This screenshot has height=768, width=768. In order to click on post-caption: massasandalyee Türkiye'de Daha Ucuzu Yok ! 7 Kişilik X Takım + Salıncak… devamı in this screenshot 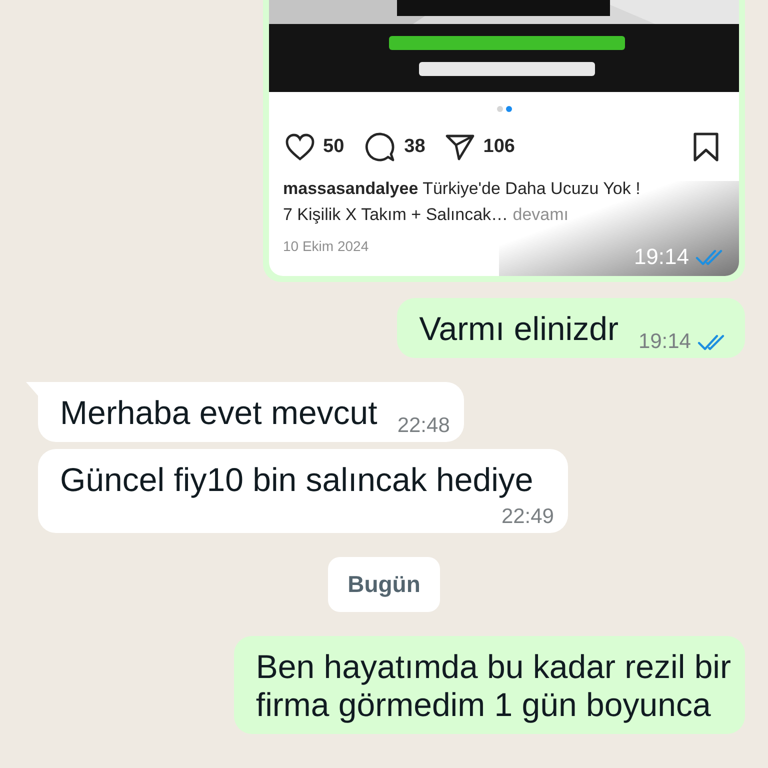, I will do `click(462, 202)`.